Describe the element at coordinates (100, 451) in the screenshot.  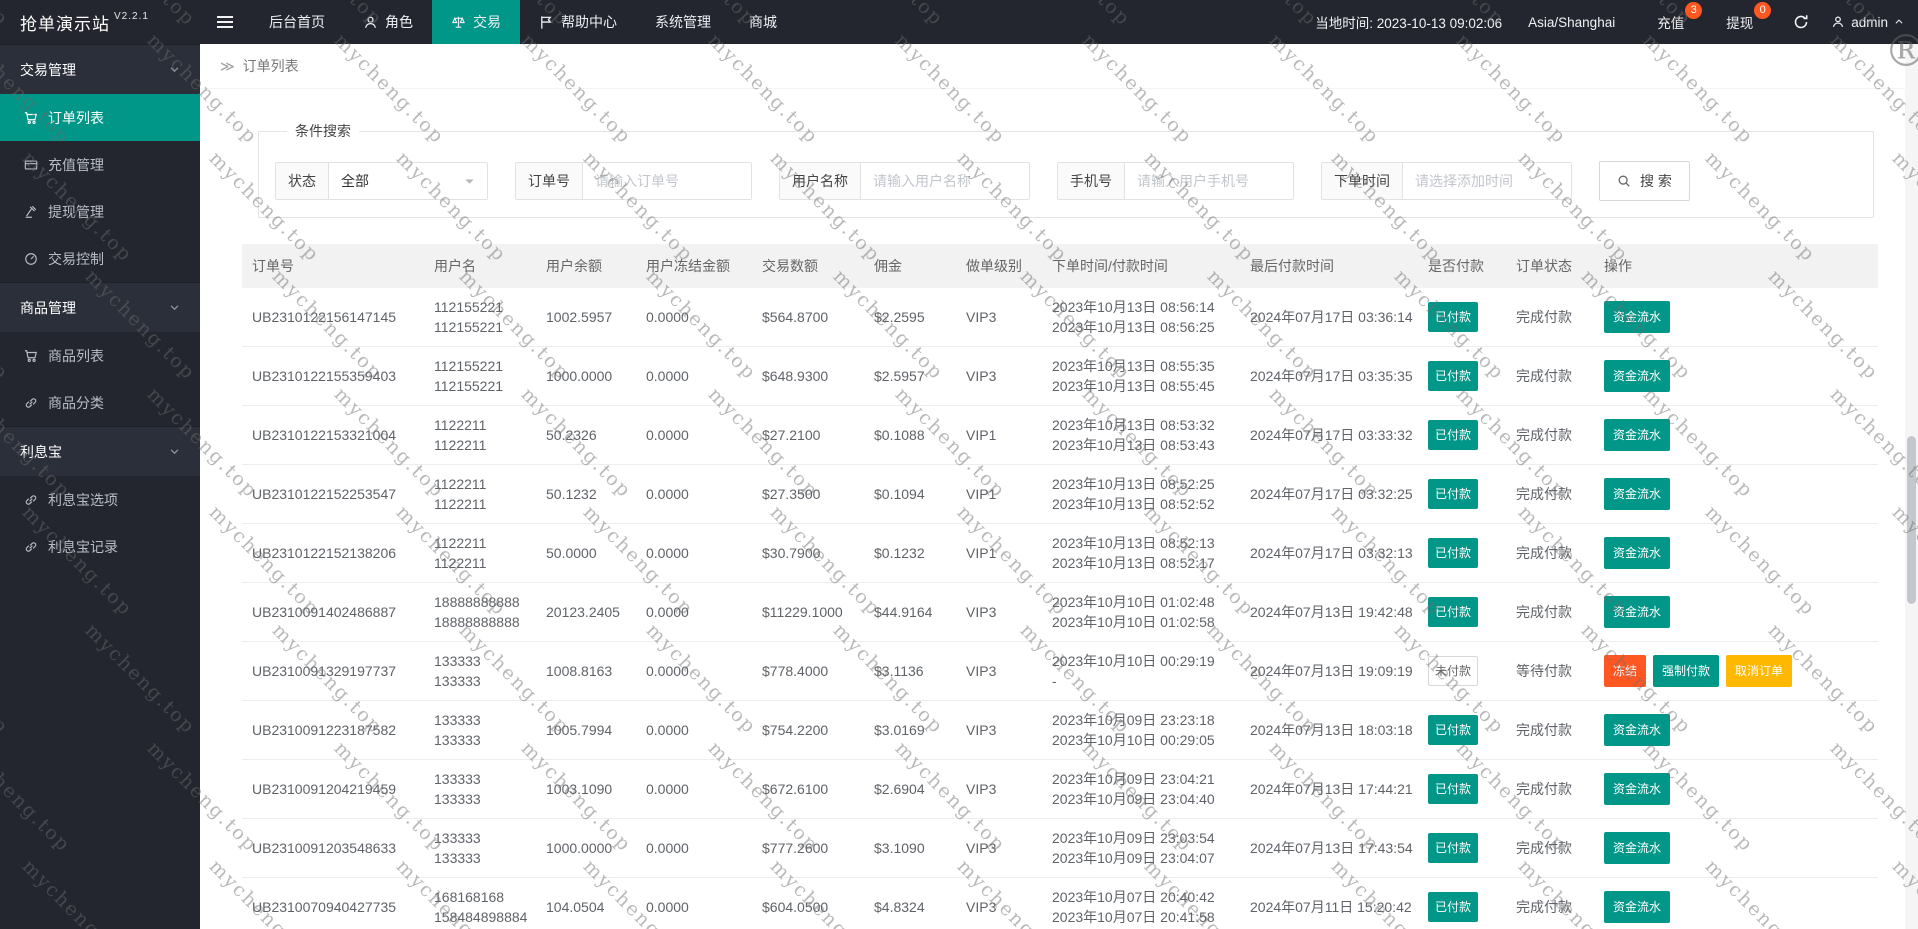
I see `sidebar-group-3: 利息宝` at that location.